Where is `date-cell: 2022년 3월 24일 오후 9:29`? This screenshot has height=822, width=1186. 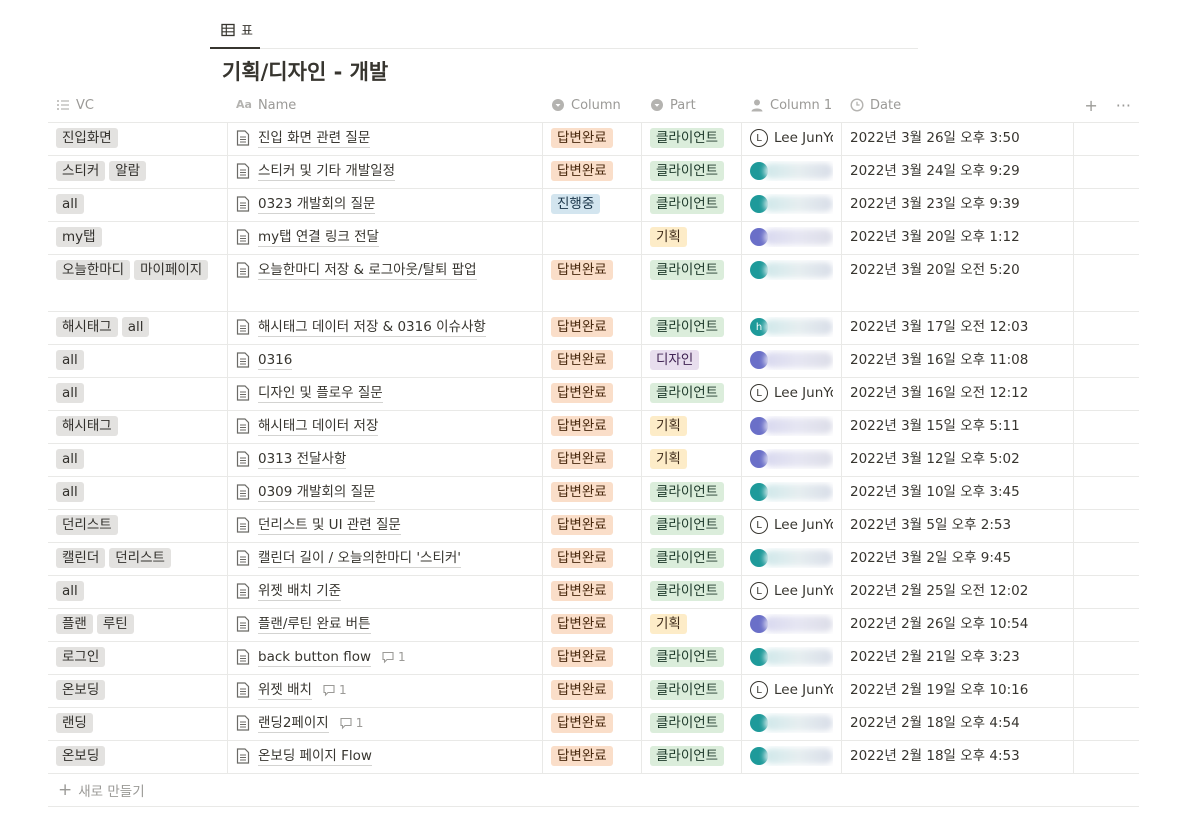 date-cell: 2022년 3월 24일 오후 9:29 is located at coordinates (958, 172).